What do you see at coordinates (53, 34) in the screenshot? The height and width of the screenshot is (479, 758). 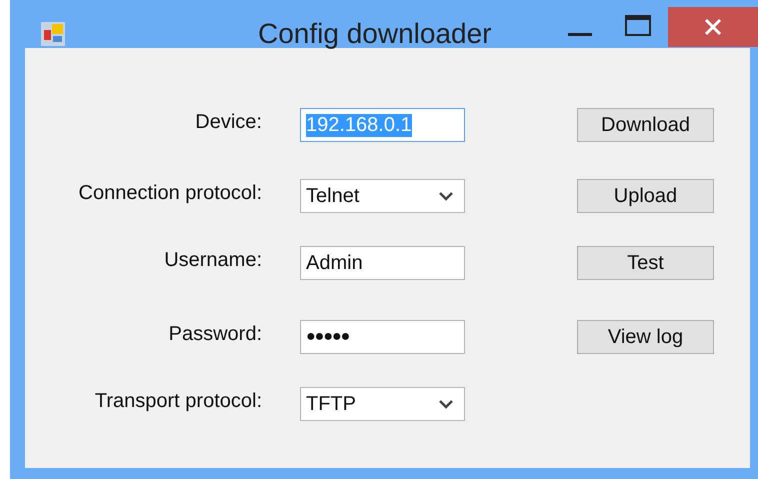 I see `app-icon` at bounding box center [53, 34].